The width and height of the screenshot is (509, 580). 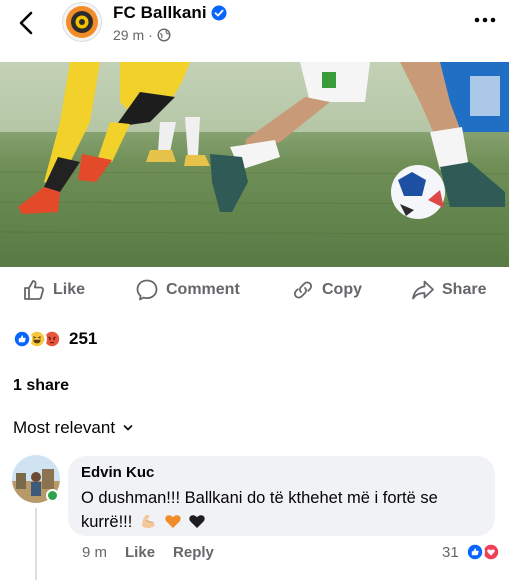 What do you see at coordinates (27, 23) in the screenshot?
I see `back-arrow-icon` at bounding box center [27, 23].